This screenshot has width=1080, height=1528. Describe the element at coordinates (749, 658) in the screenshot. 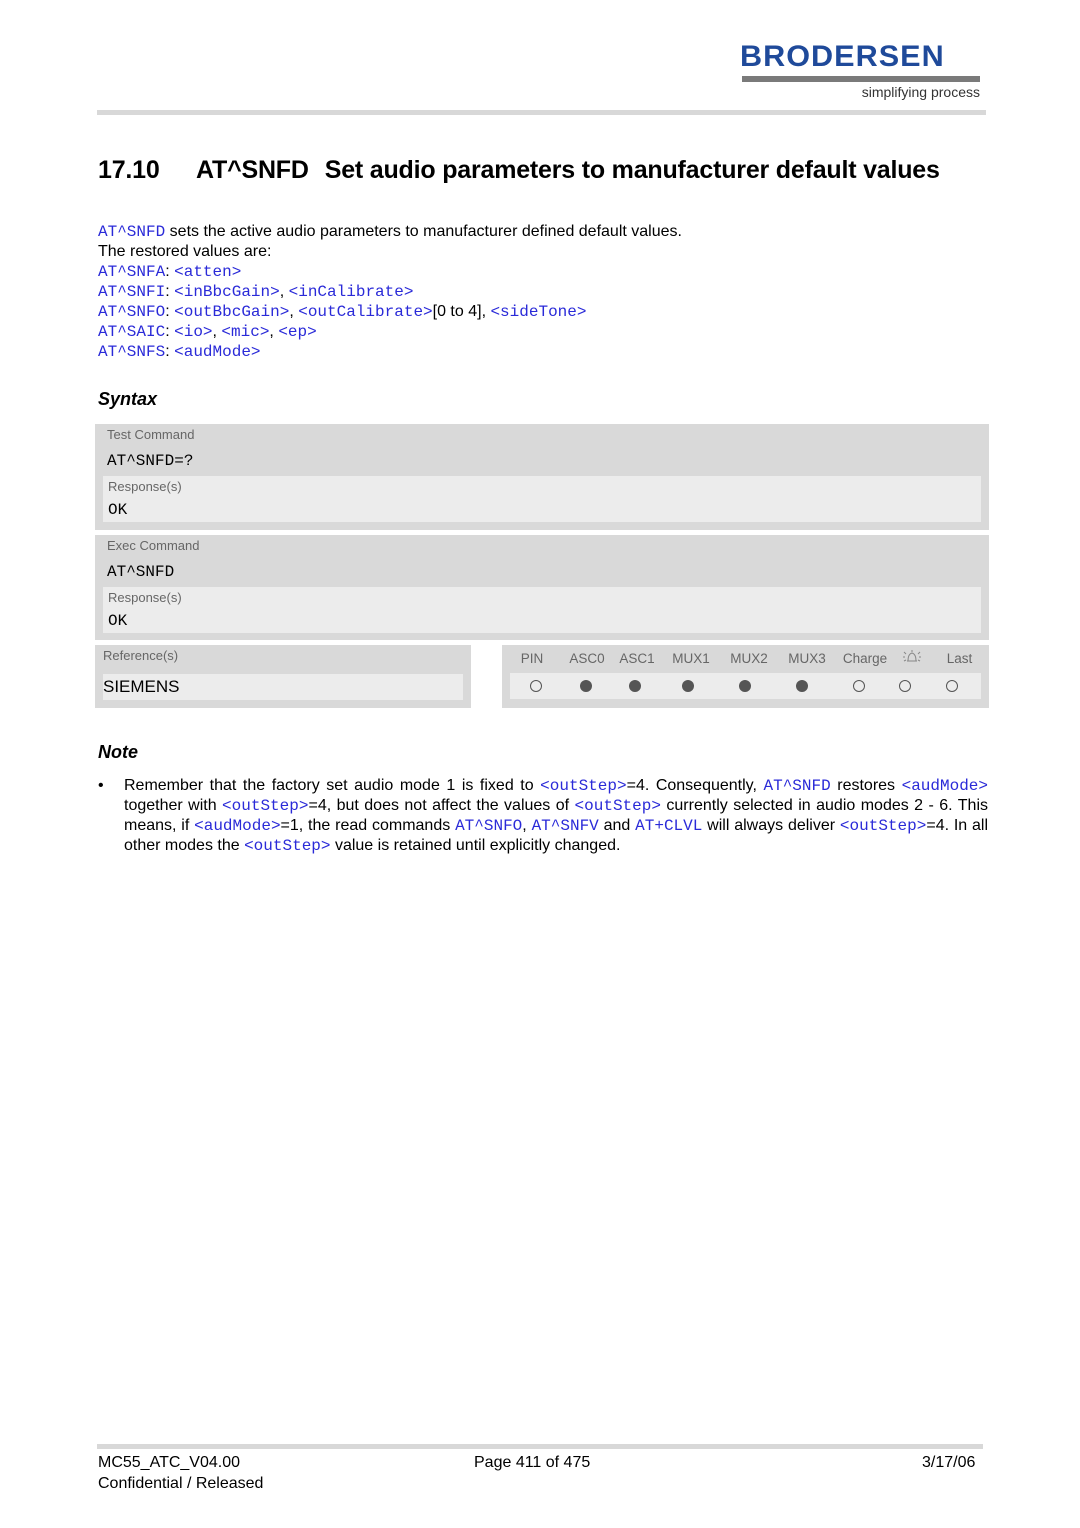

I see `flag-header-mux2: MUX2` at that location.